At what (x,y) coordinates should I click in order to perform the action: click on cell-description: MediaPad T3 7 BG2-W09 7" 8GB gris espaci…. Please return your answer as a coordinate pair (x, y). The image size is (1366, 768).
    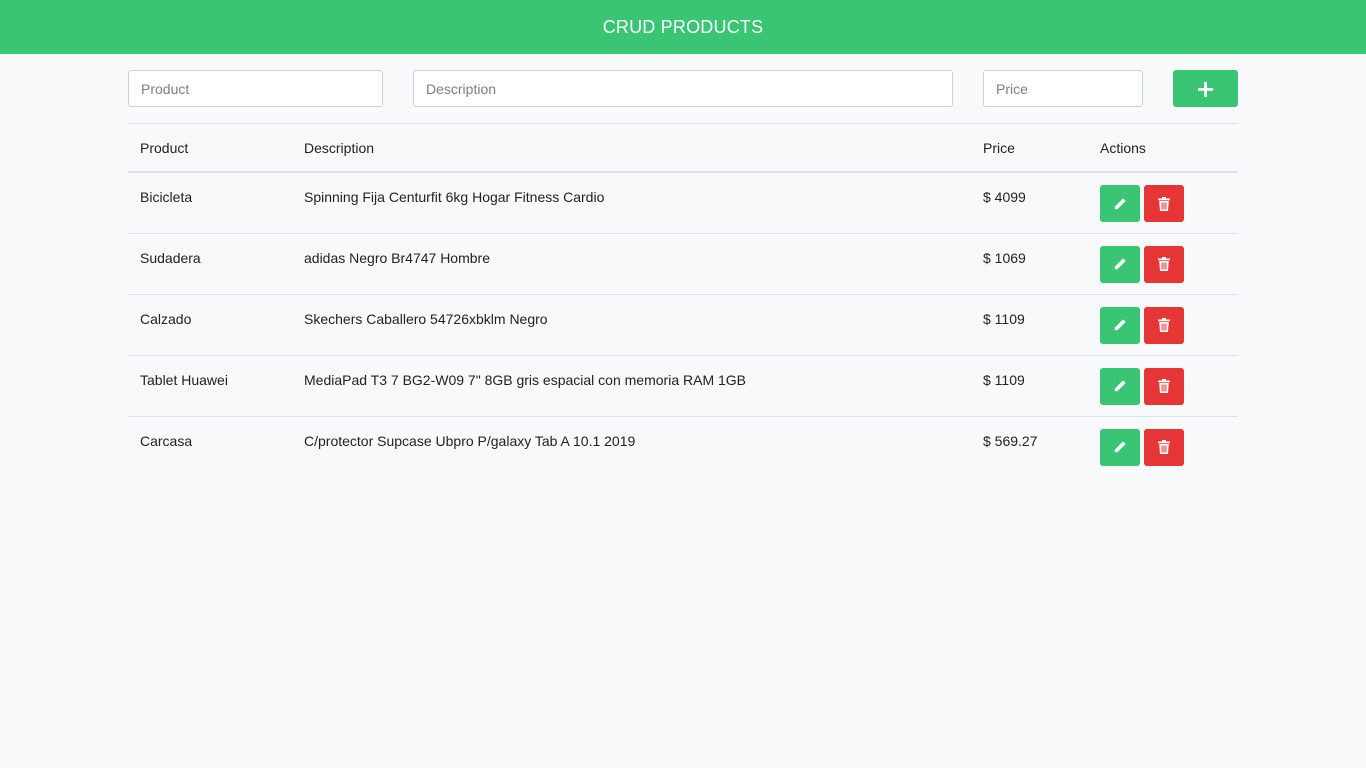
    Looking at the image, I should click on (631, 386).